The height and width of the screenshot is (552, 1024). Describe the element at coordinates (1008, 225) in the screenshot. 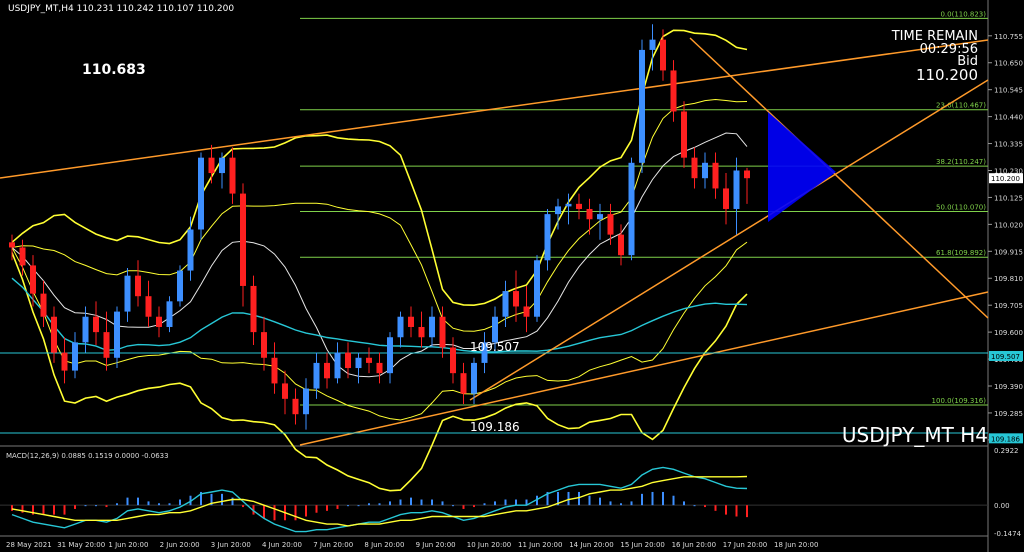

I see `price-tick-label: 110.020` at that location.